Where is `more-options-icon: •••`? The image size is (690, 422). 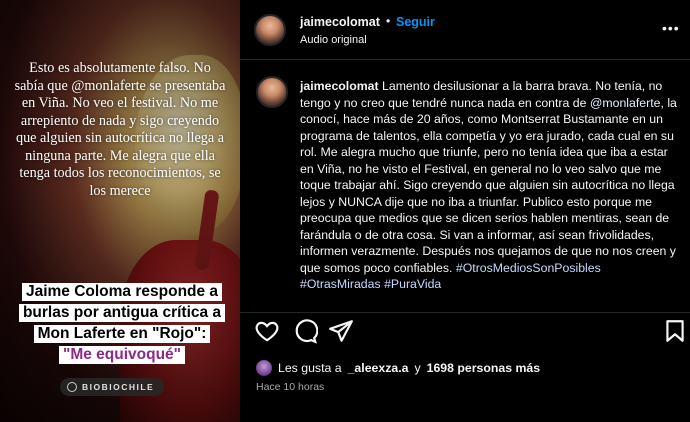
more-options-icon: ••• is located at coordinates (671, 28).